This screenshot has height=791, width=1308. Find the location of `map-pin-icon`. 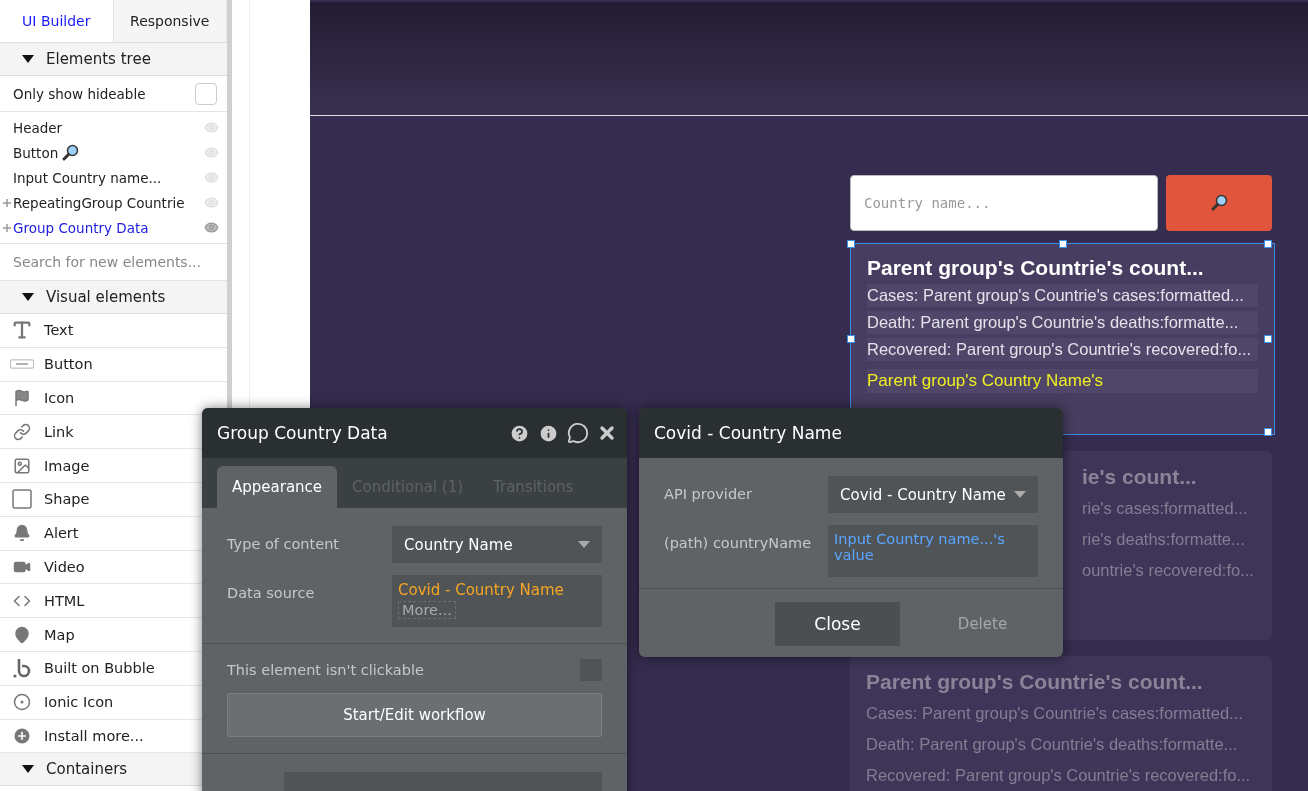

map-pin-icon is located at coordinates (22, 634).